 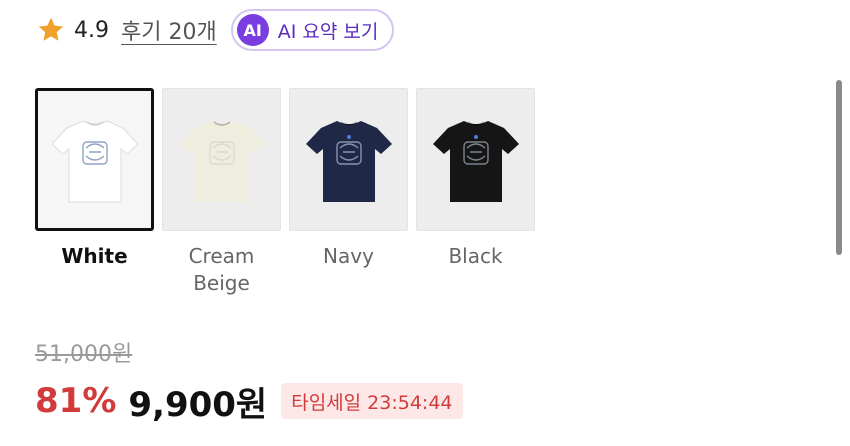 What do you see at coordinates (198, 404) in the screenshot?
I see `sale-price: 9,900원` at bounding box center [198, 404].